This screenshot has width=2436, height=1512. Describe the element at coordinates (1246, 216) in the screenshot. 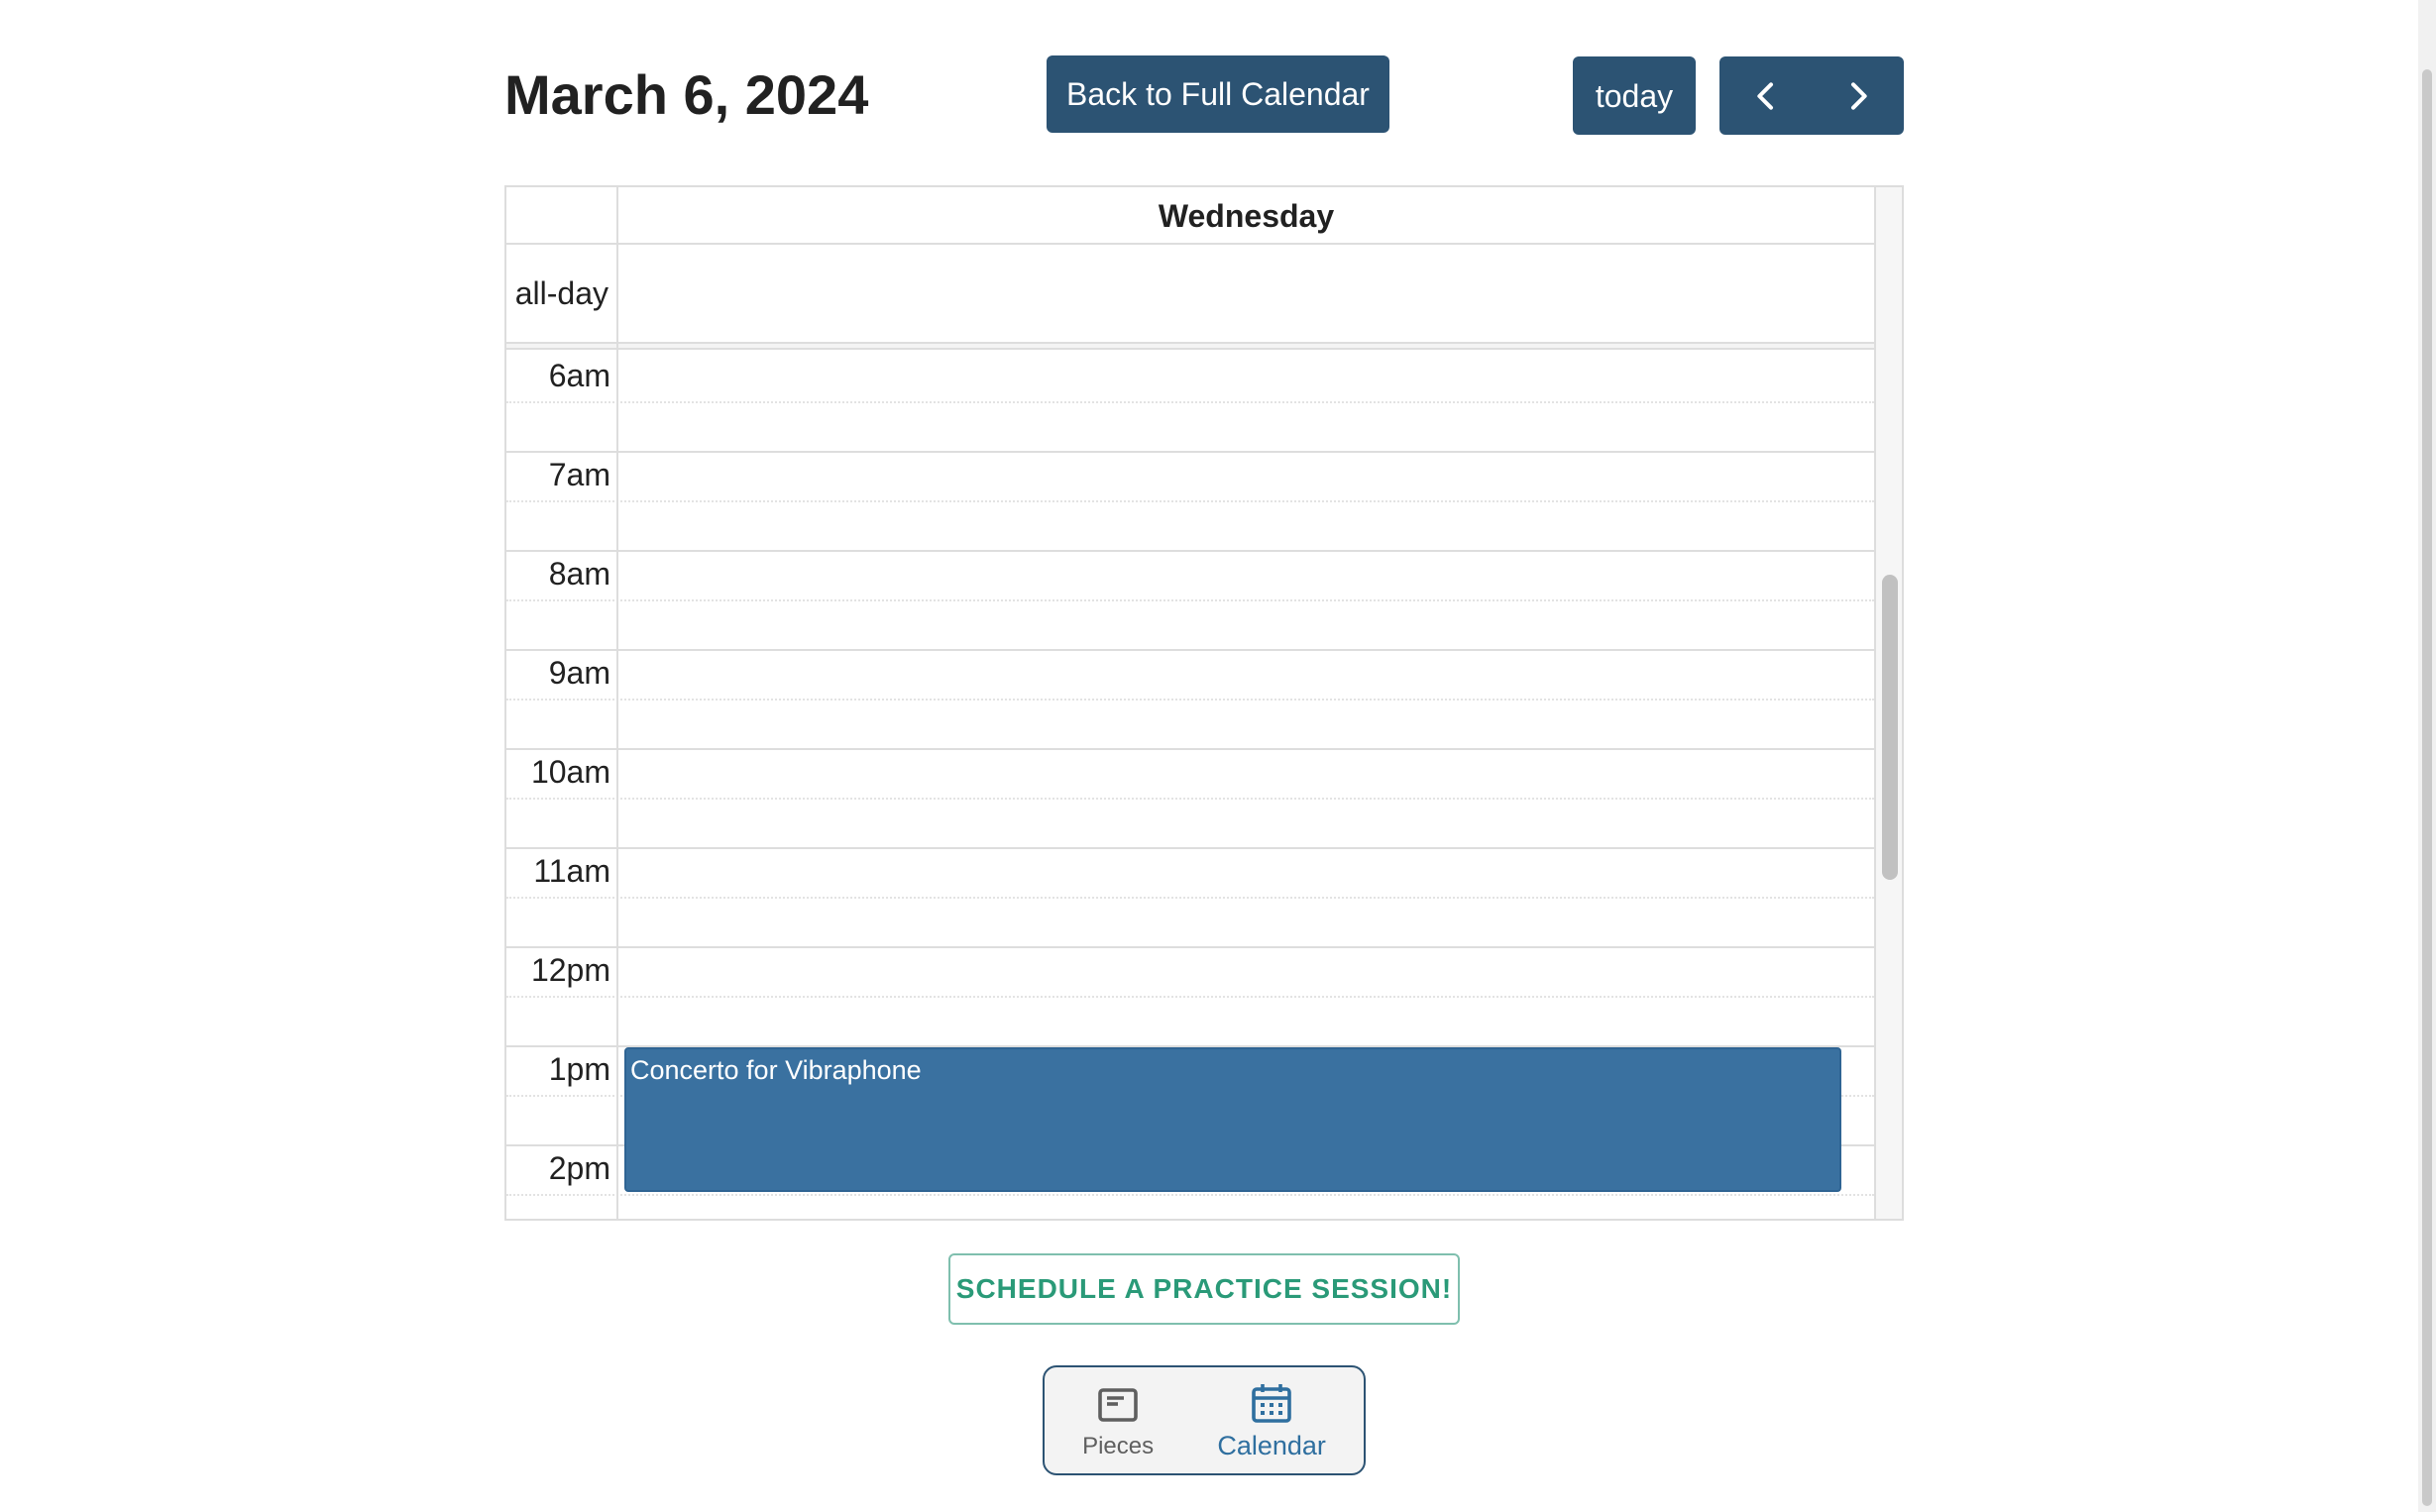

I see `day-column-header: Wednesday` at that location.